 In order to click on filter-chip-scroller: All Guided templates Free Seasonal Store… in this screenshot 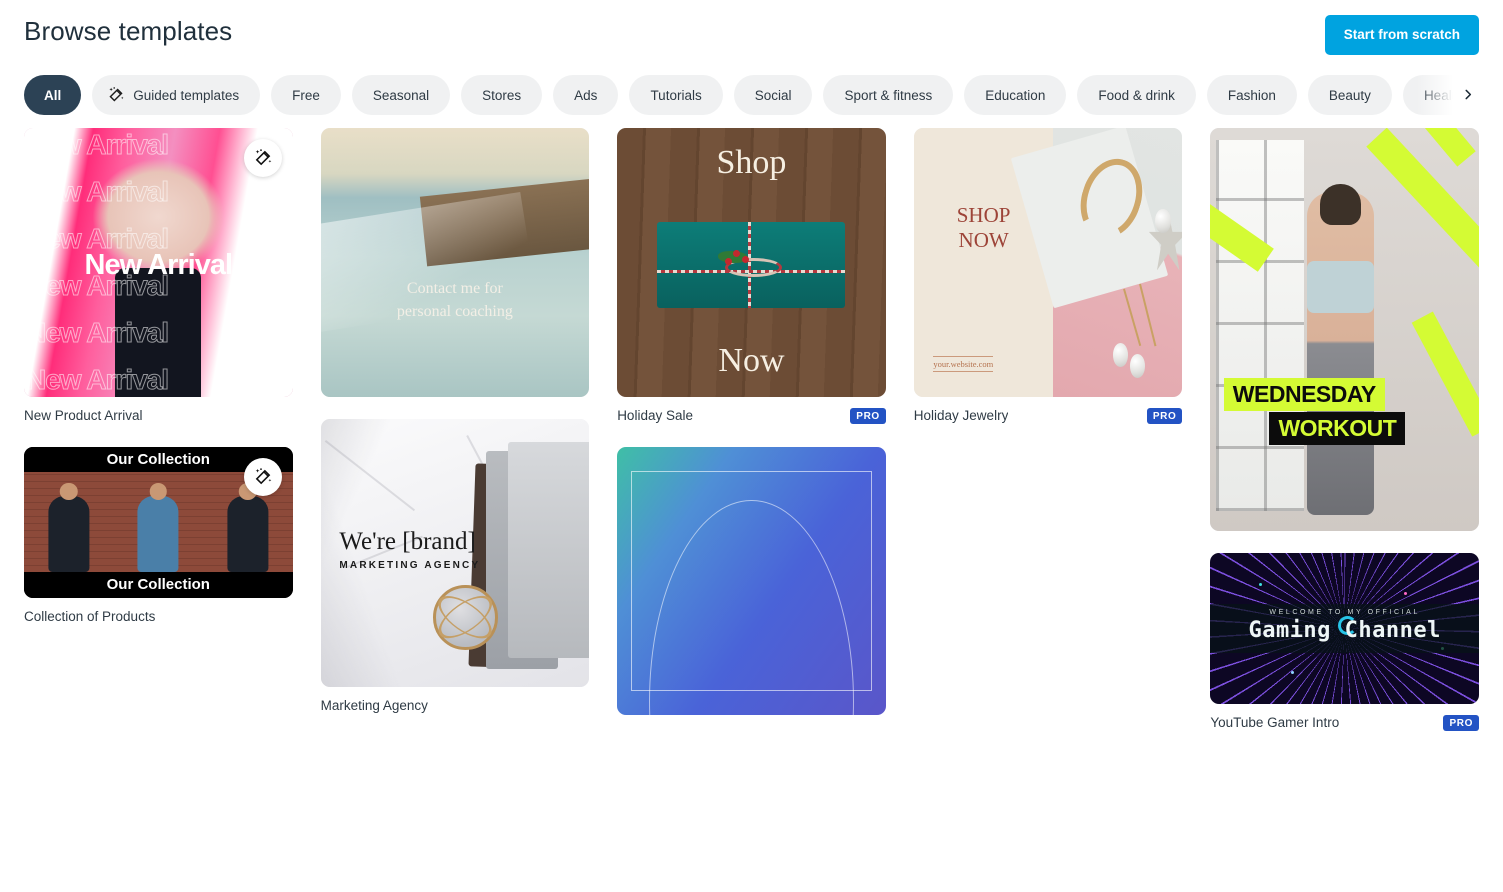, I will do `click(740, 95)`.